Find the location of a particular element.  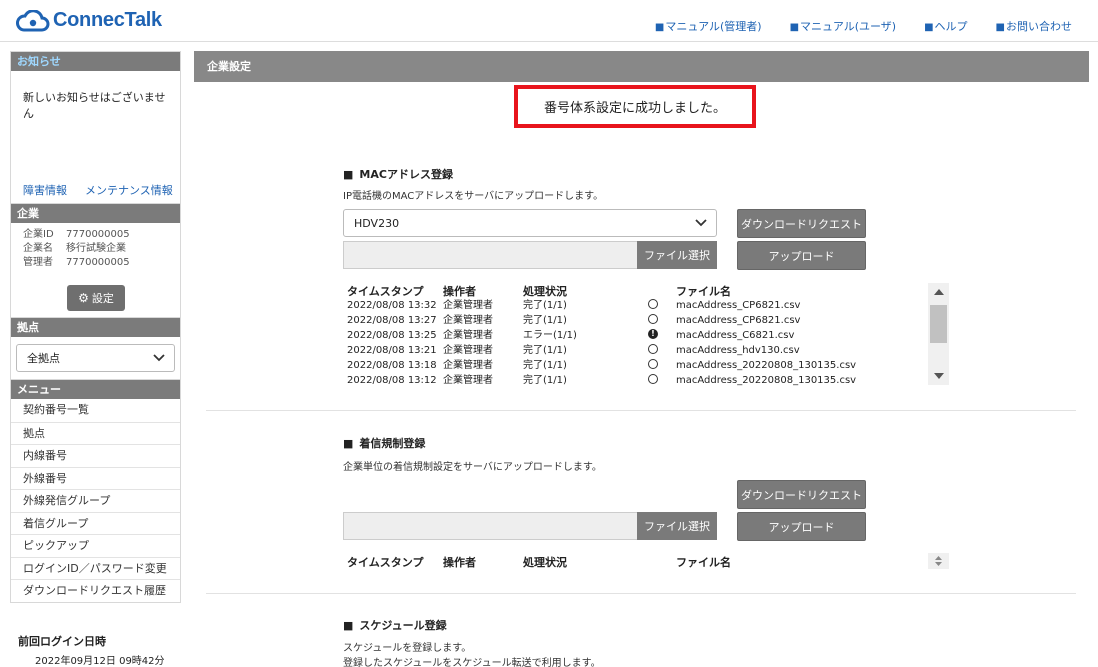

incoming-upload-button: アップロード is located at coordinates (801, 526).